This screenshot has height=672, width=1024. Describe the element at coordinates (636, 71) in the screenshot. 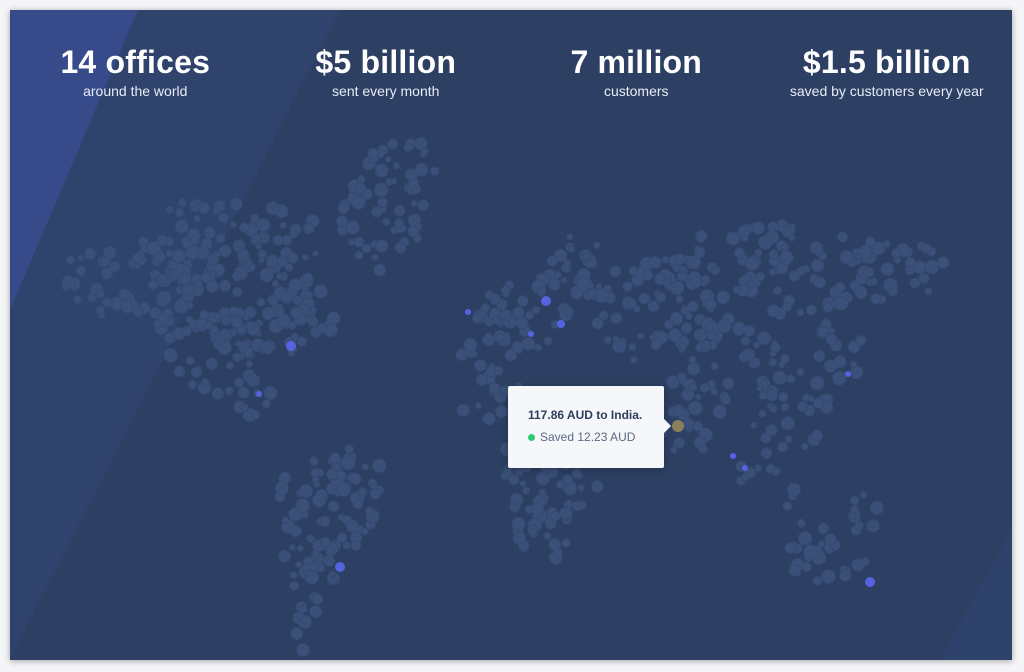

I see `stat-customers: 7 million customers` at that location.